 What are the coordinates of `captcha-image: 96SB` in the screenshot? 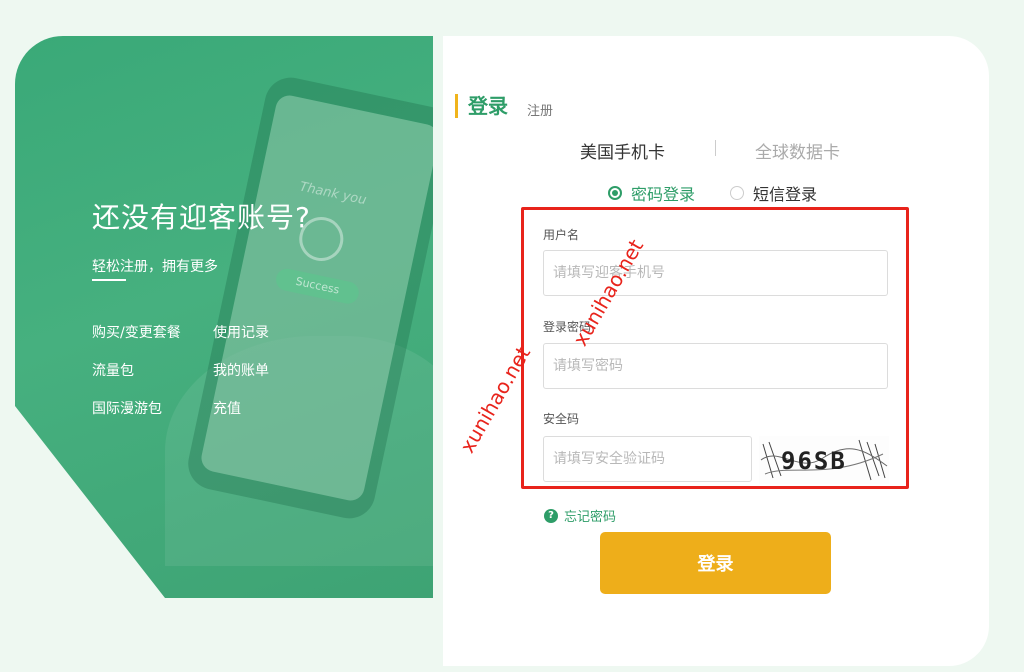 It's located at (824, 460).